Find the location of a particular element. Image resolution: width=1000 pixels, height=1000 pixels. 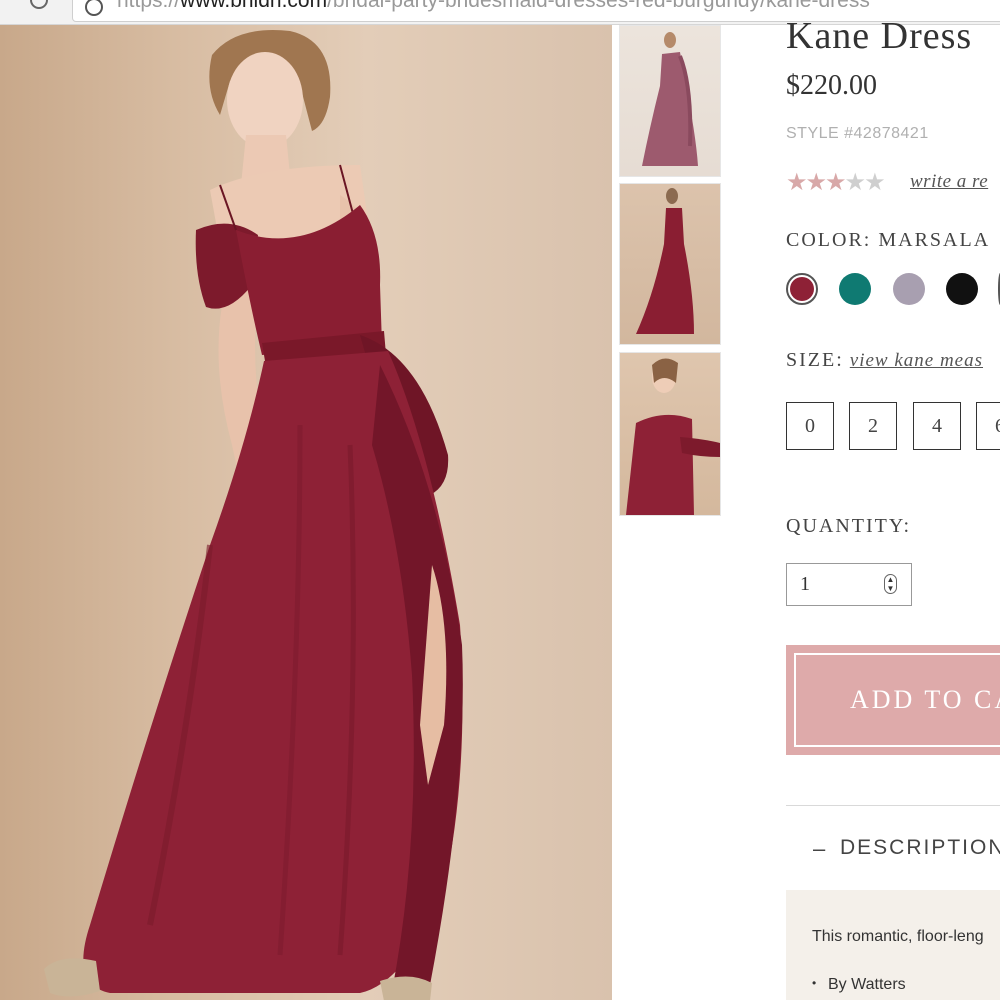

collapse-icon: – is located at coordinates (819, 848).